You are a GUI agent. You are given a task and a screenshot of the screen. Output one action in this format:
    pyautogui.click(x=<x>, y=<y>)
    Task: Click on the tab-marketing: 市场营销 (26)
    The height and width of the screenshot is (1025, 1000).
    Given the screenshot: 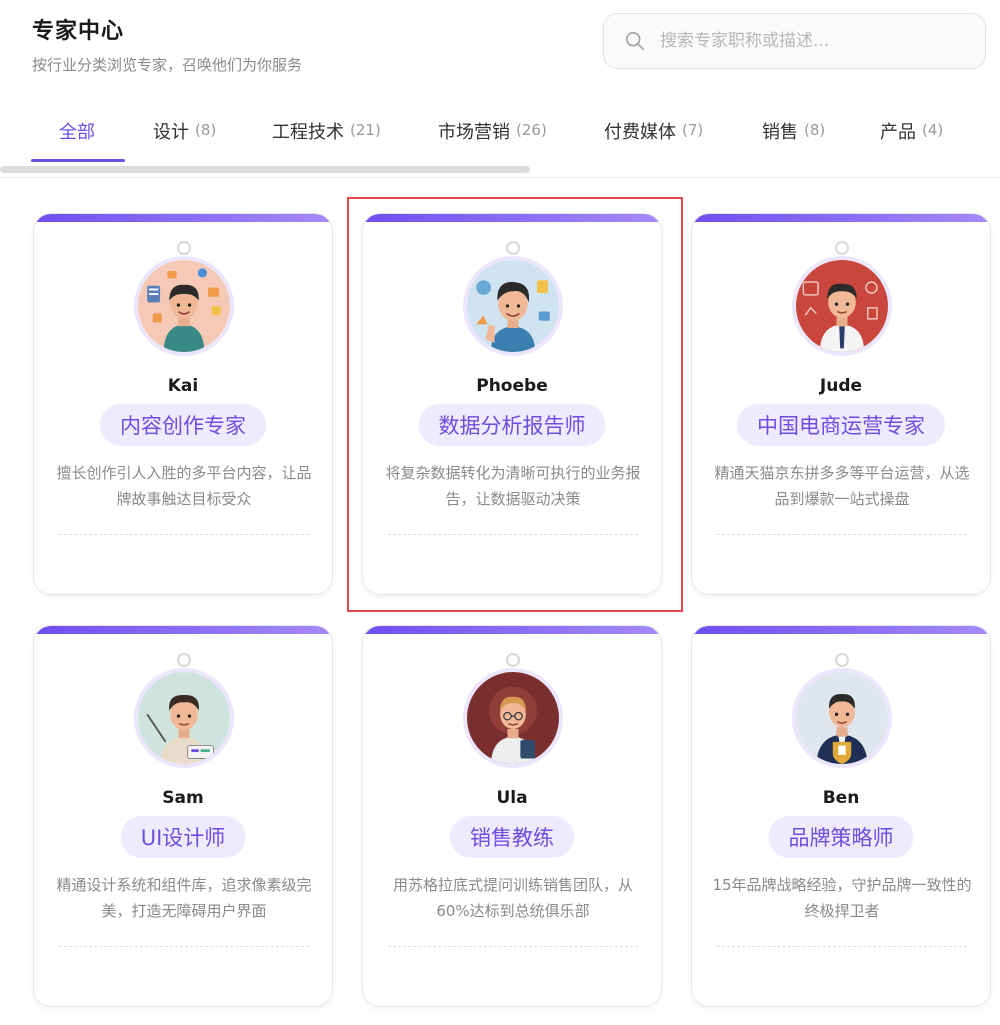 What is the action you would take?
    pyautogui.click(x=492, y=132)
    